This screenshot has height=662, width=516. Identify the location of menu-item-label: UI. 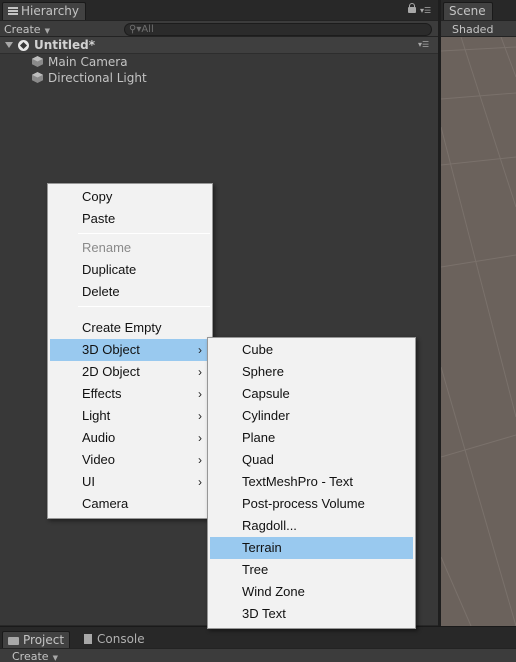
(88, 481).